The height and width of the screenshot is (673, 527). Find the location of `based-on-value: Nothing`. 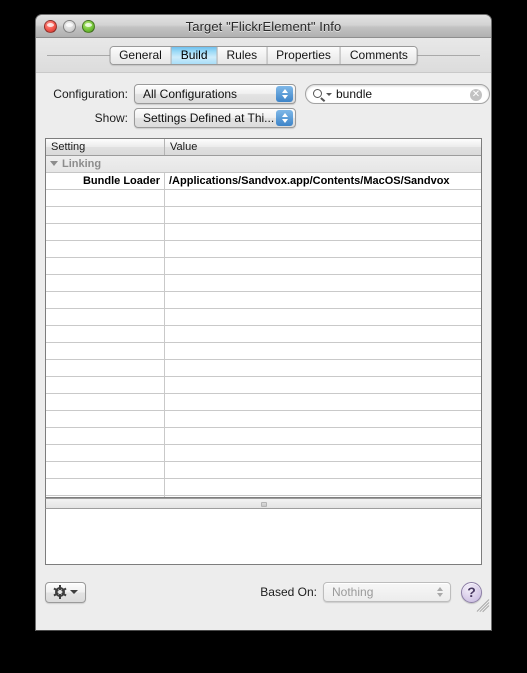

based-on-value: Nothing is located at coordinates (353, 592).